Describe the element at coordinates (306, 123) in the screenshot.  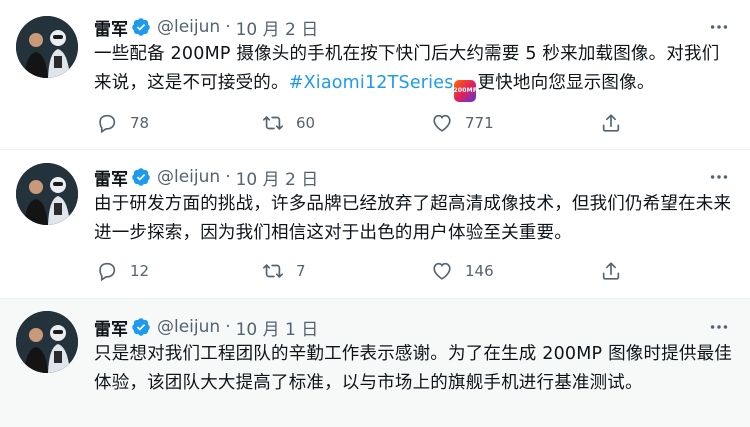
I see `retweet-count: 60` at that location.